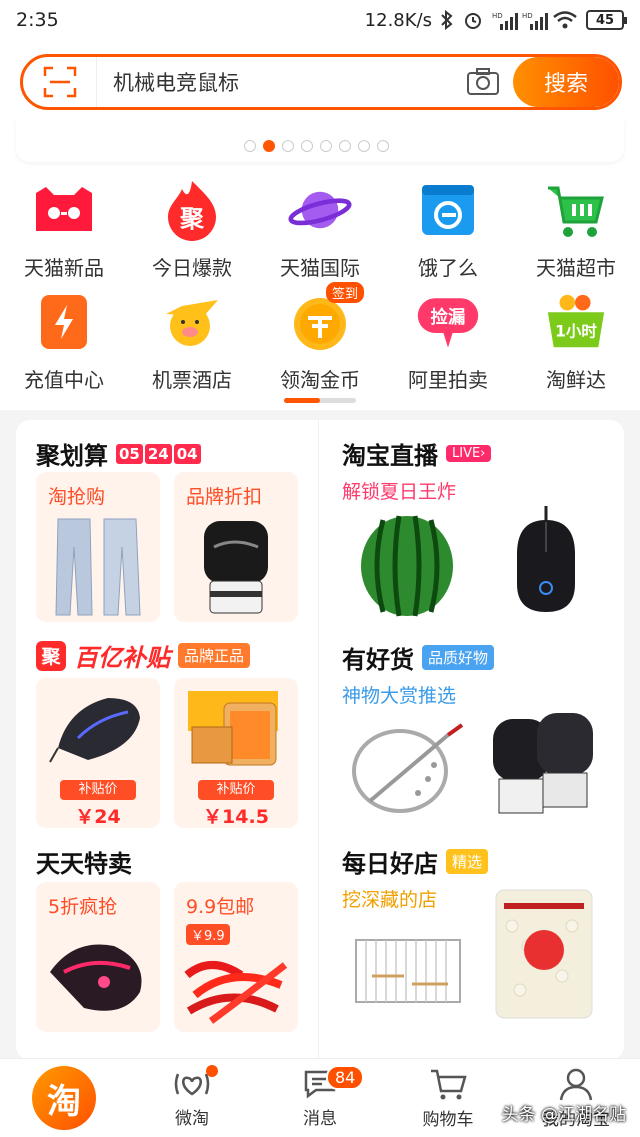 The height and width of the screenshot is (1137, 640). What do you see at coordinates (236, 753) in the screenshot?
I see `tile-toast-subsidy: 补贴价 ￥14.5` at bounding box center [236, 753].